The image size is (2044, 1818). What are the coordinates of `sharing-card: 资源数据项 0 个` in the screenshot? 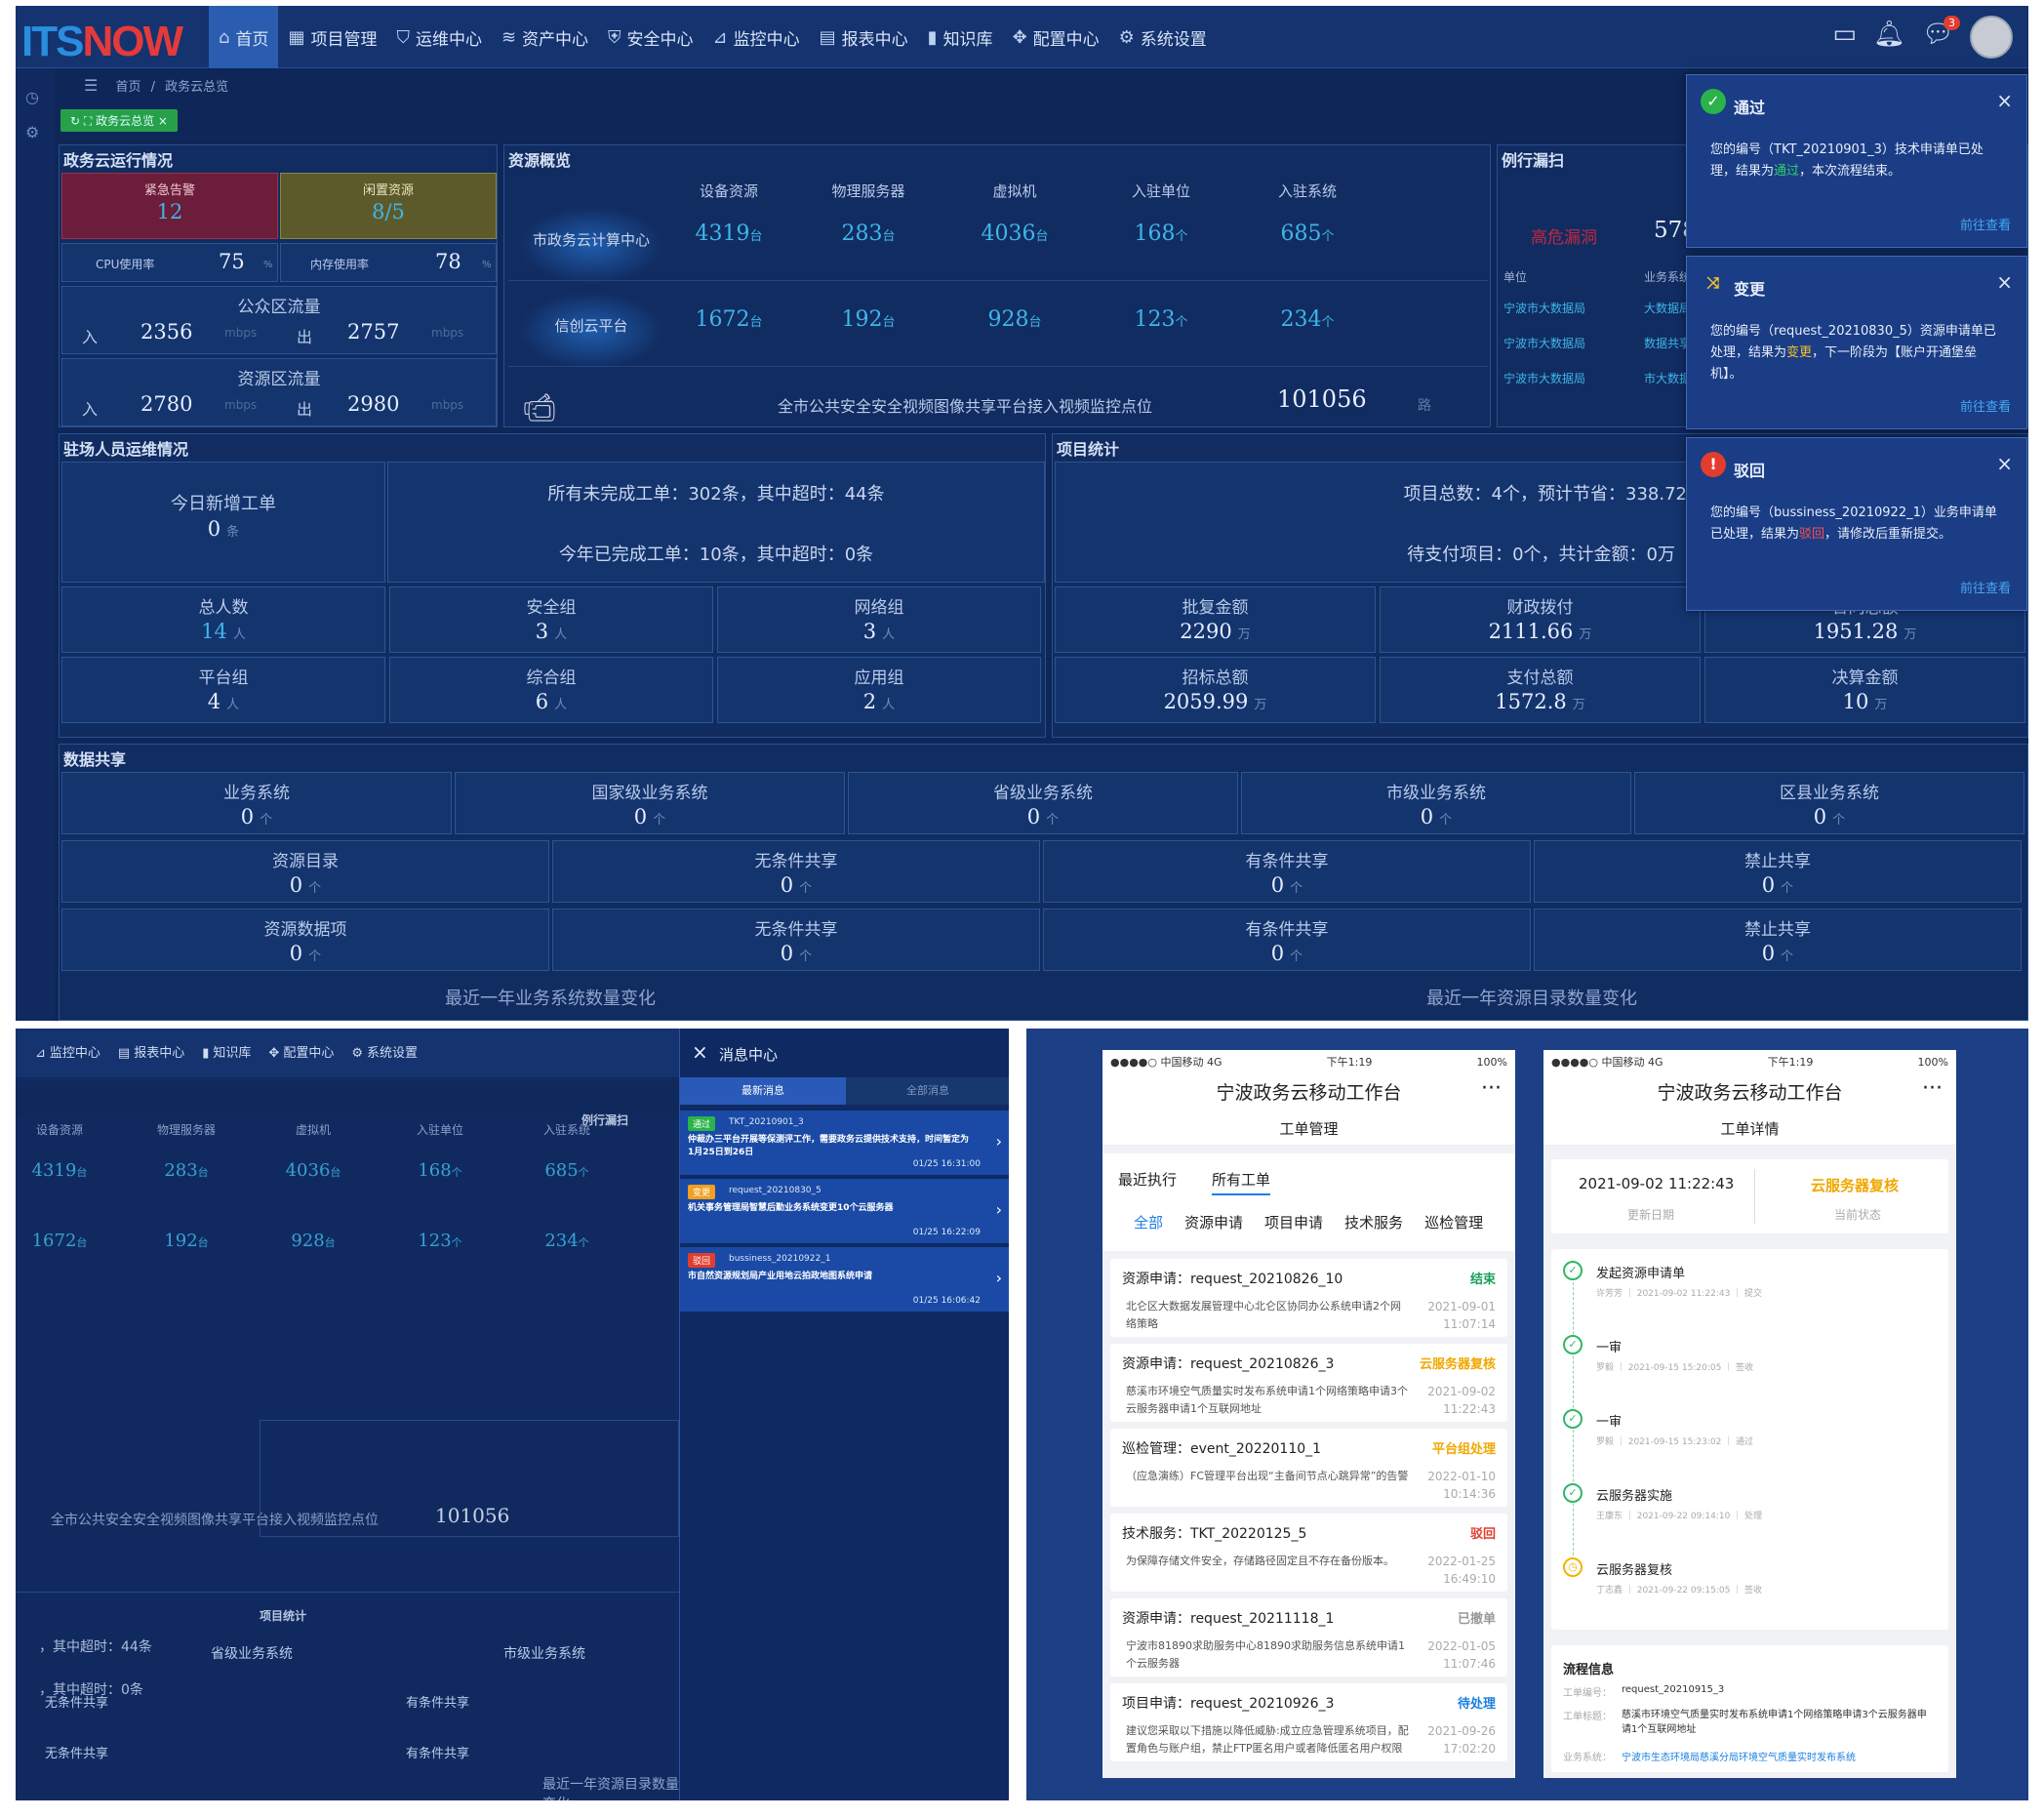 It's located at (305, 940).